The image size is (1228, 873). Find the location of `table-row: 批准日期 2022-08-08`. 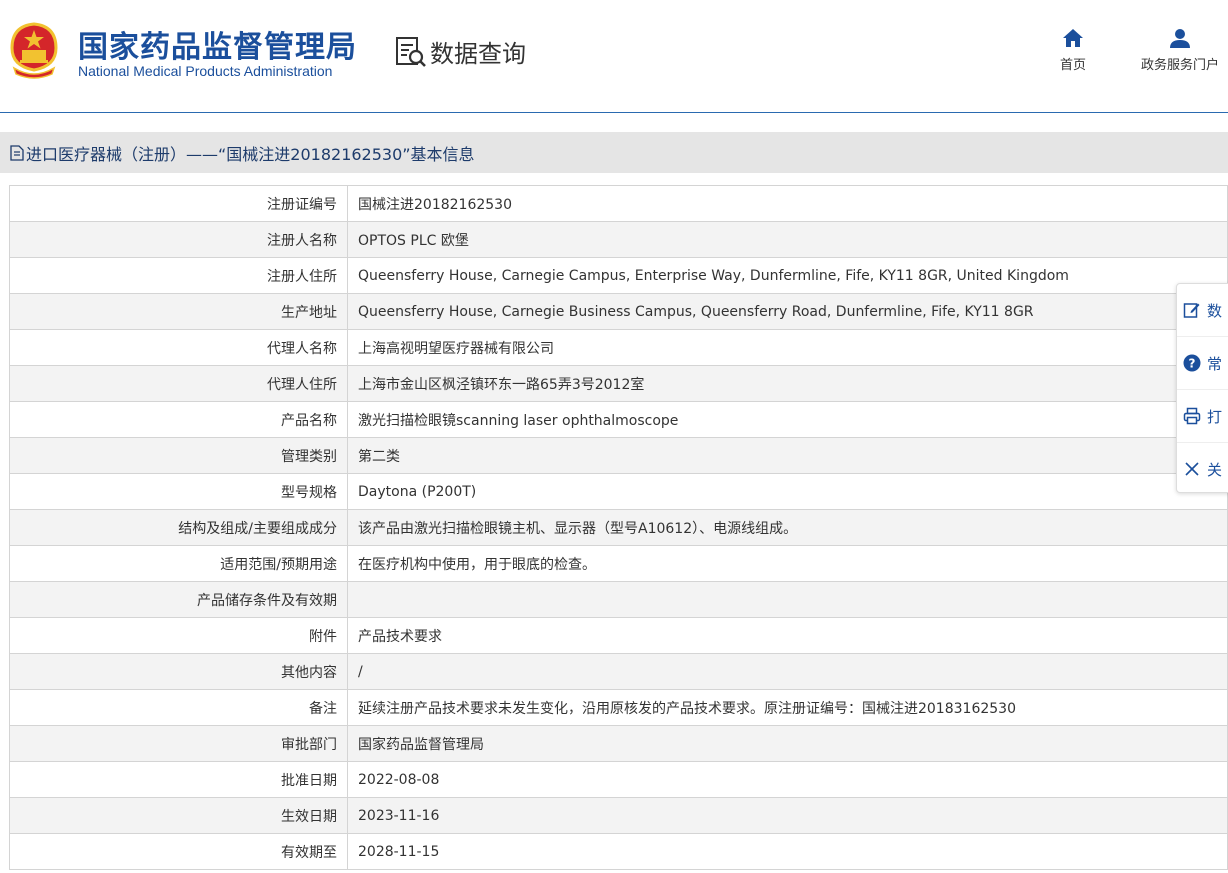

table-row: 批准日期 2022-08-08 is located at coordinates (618, 779).